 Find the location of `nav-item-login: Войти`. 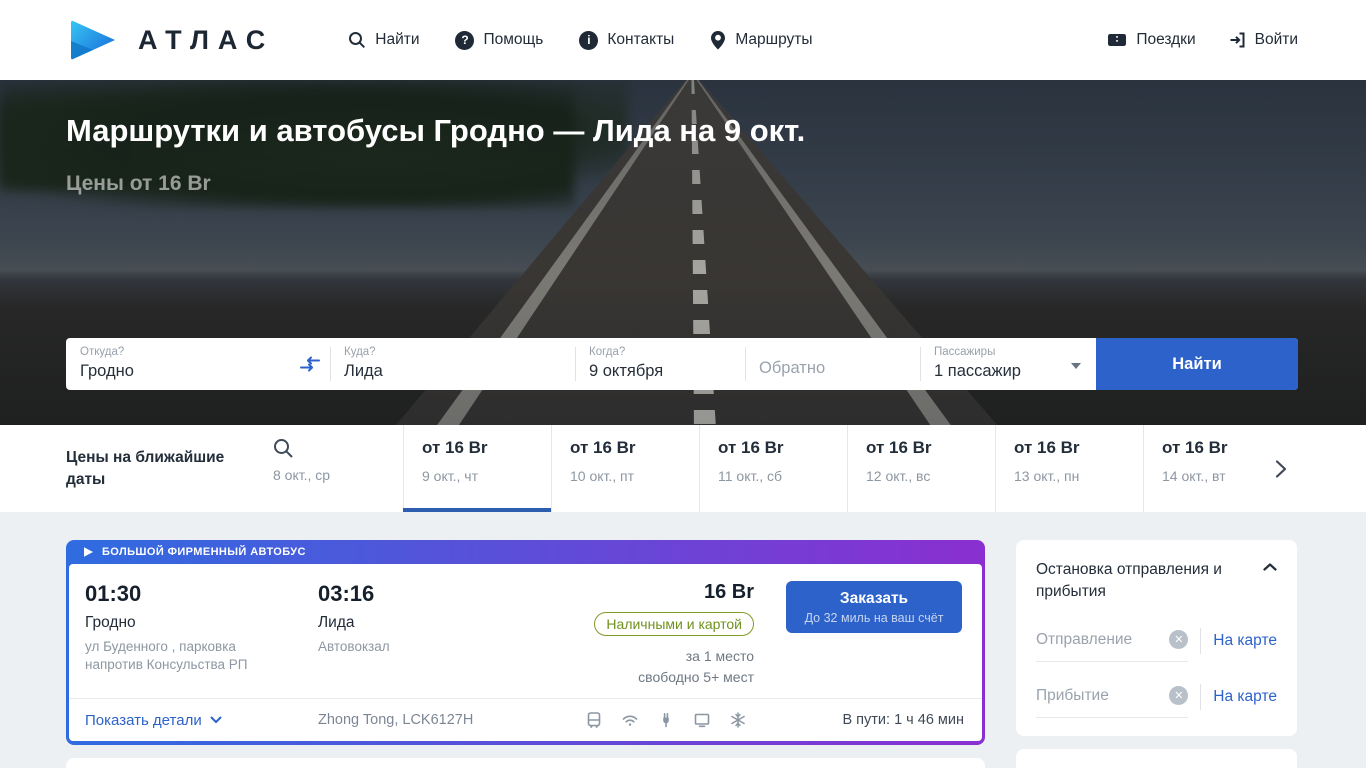

nav-item-login: Войти is located at coordinates (1263, 40).